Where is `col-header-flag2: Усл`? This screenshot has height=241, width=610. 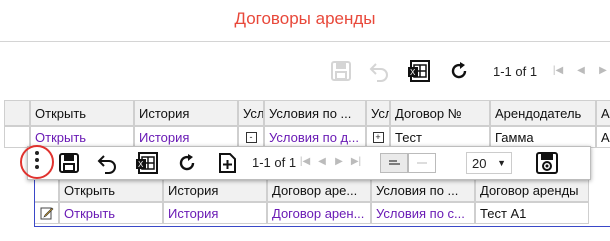
col-header-flag2: Усл is located at coordinates (378, 113).